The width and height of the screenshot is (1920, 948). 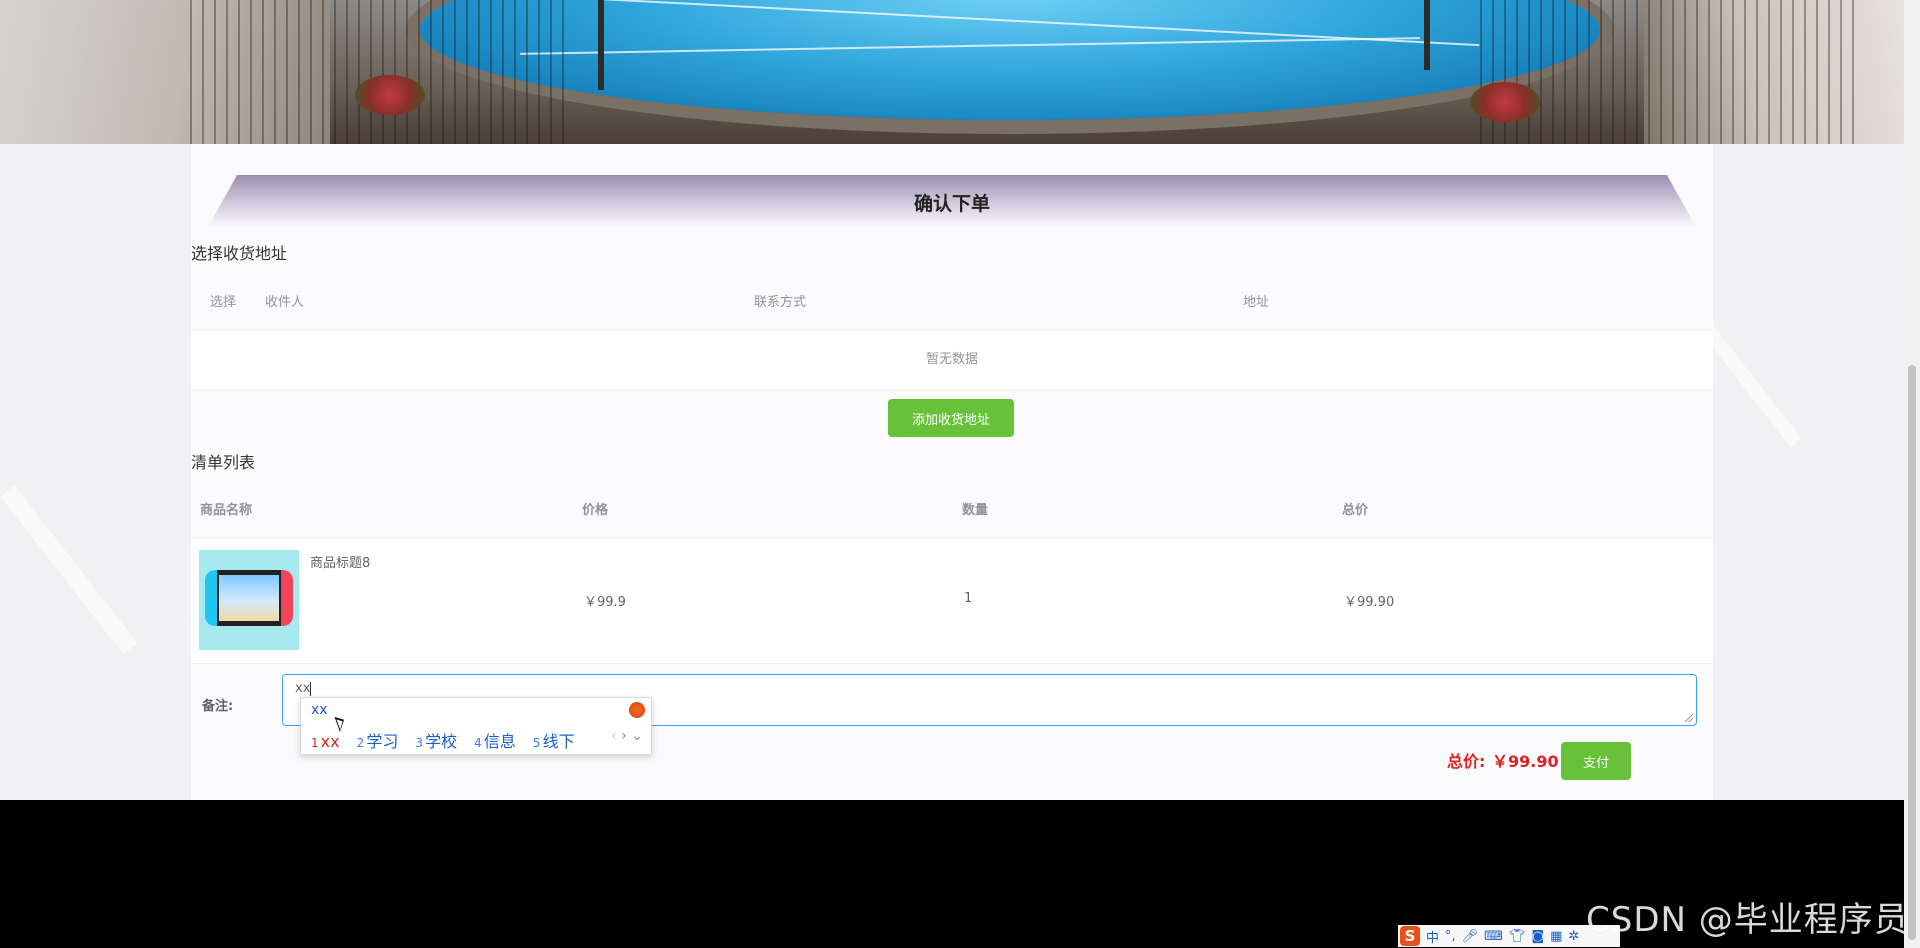 I want to click on settings-icon: ✲, so click(x=1573, y=936).